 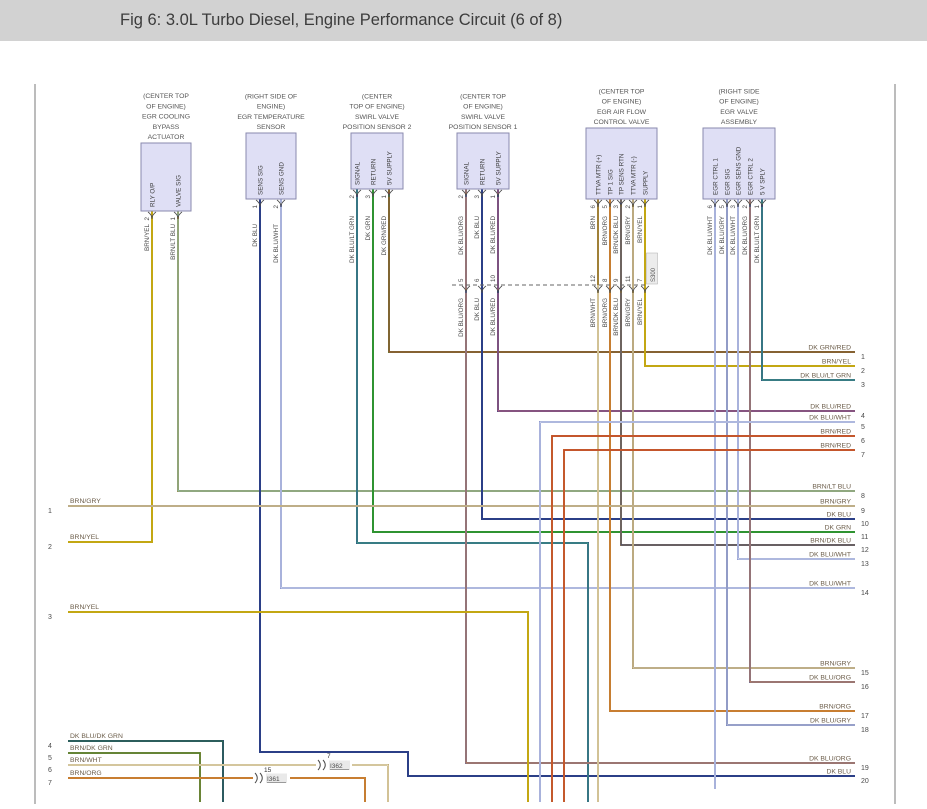 What do you see at coordinates (336, 766) in the screenshot?
I see `ref-label: I362` at bounding box center [336, 766].